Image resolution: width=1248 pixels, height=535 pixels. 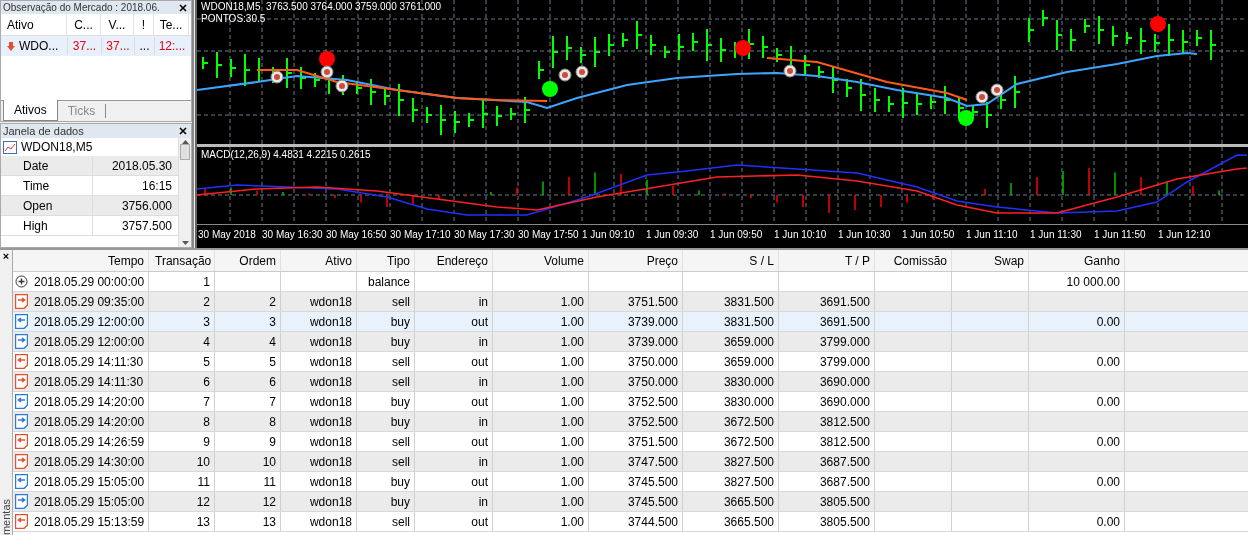 I want to click on column-header: !, so click(x=144, y=24).